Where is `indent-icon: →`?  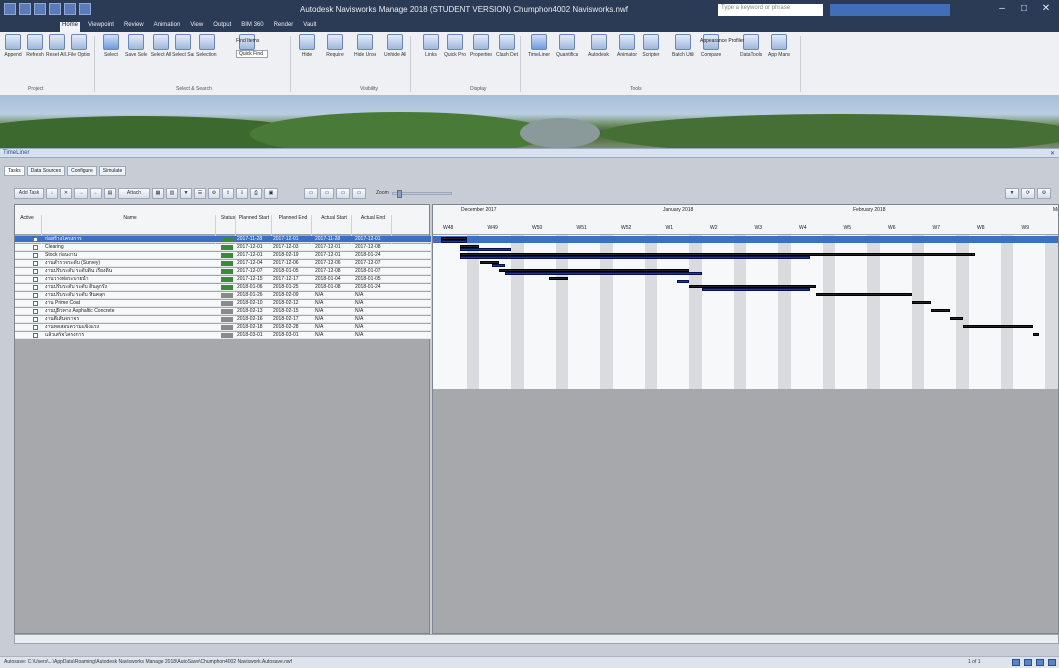 indent-icon: → is located at coordinates (81, 193).